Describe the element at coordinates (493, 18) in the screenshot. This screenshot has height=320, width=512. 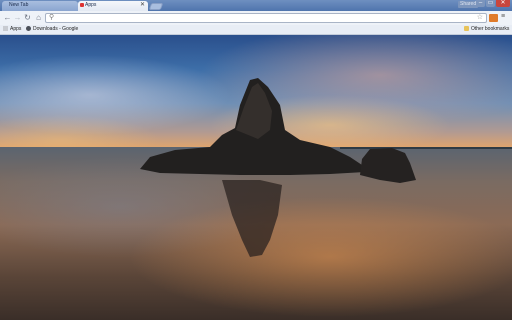
I see `extension-icon` at that location.